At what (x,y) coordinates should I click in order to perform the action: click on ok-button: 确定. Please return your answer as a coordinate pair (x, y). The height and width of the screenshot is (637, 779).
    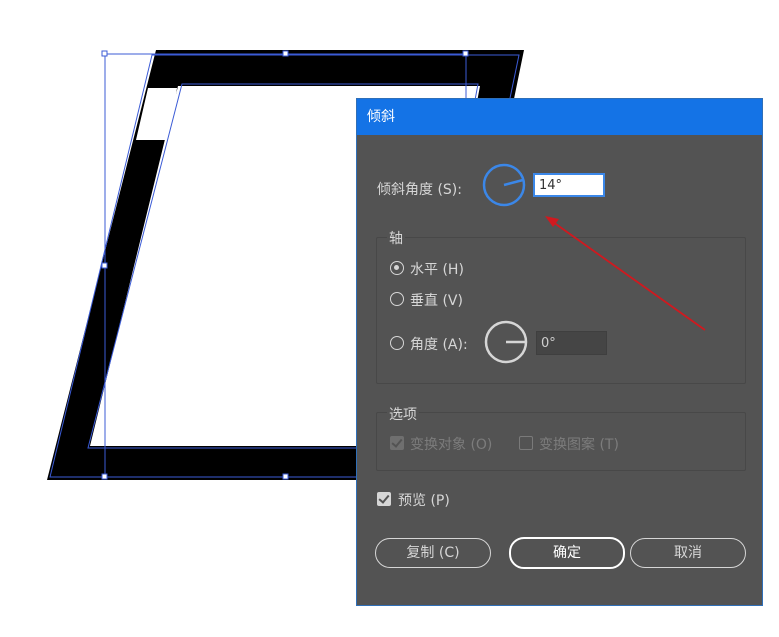
    Looking at the image, I should click on (567, 553).